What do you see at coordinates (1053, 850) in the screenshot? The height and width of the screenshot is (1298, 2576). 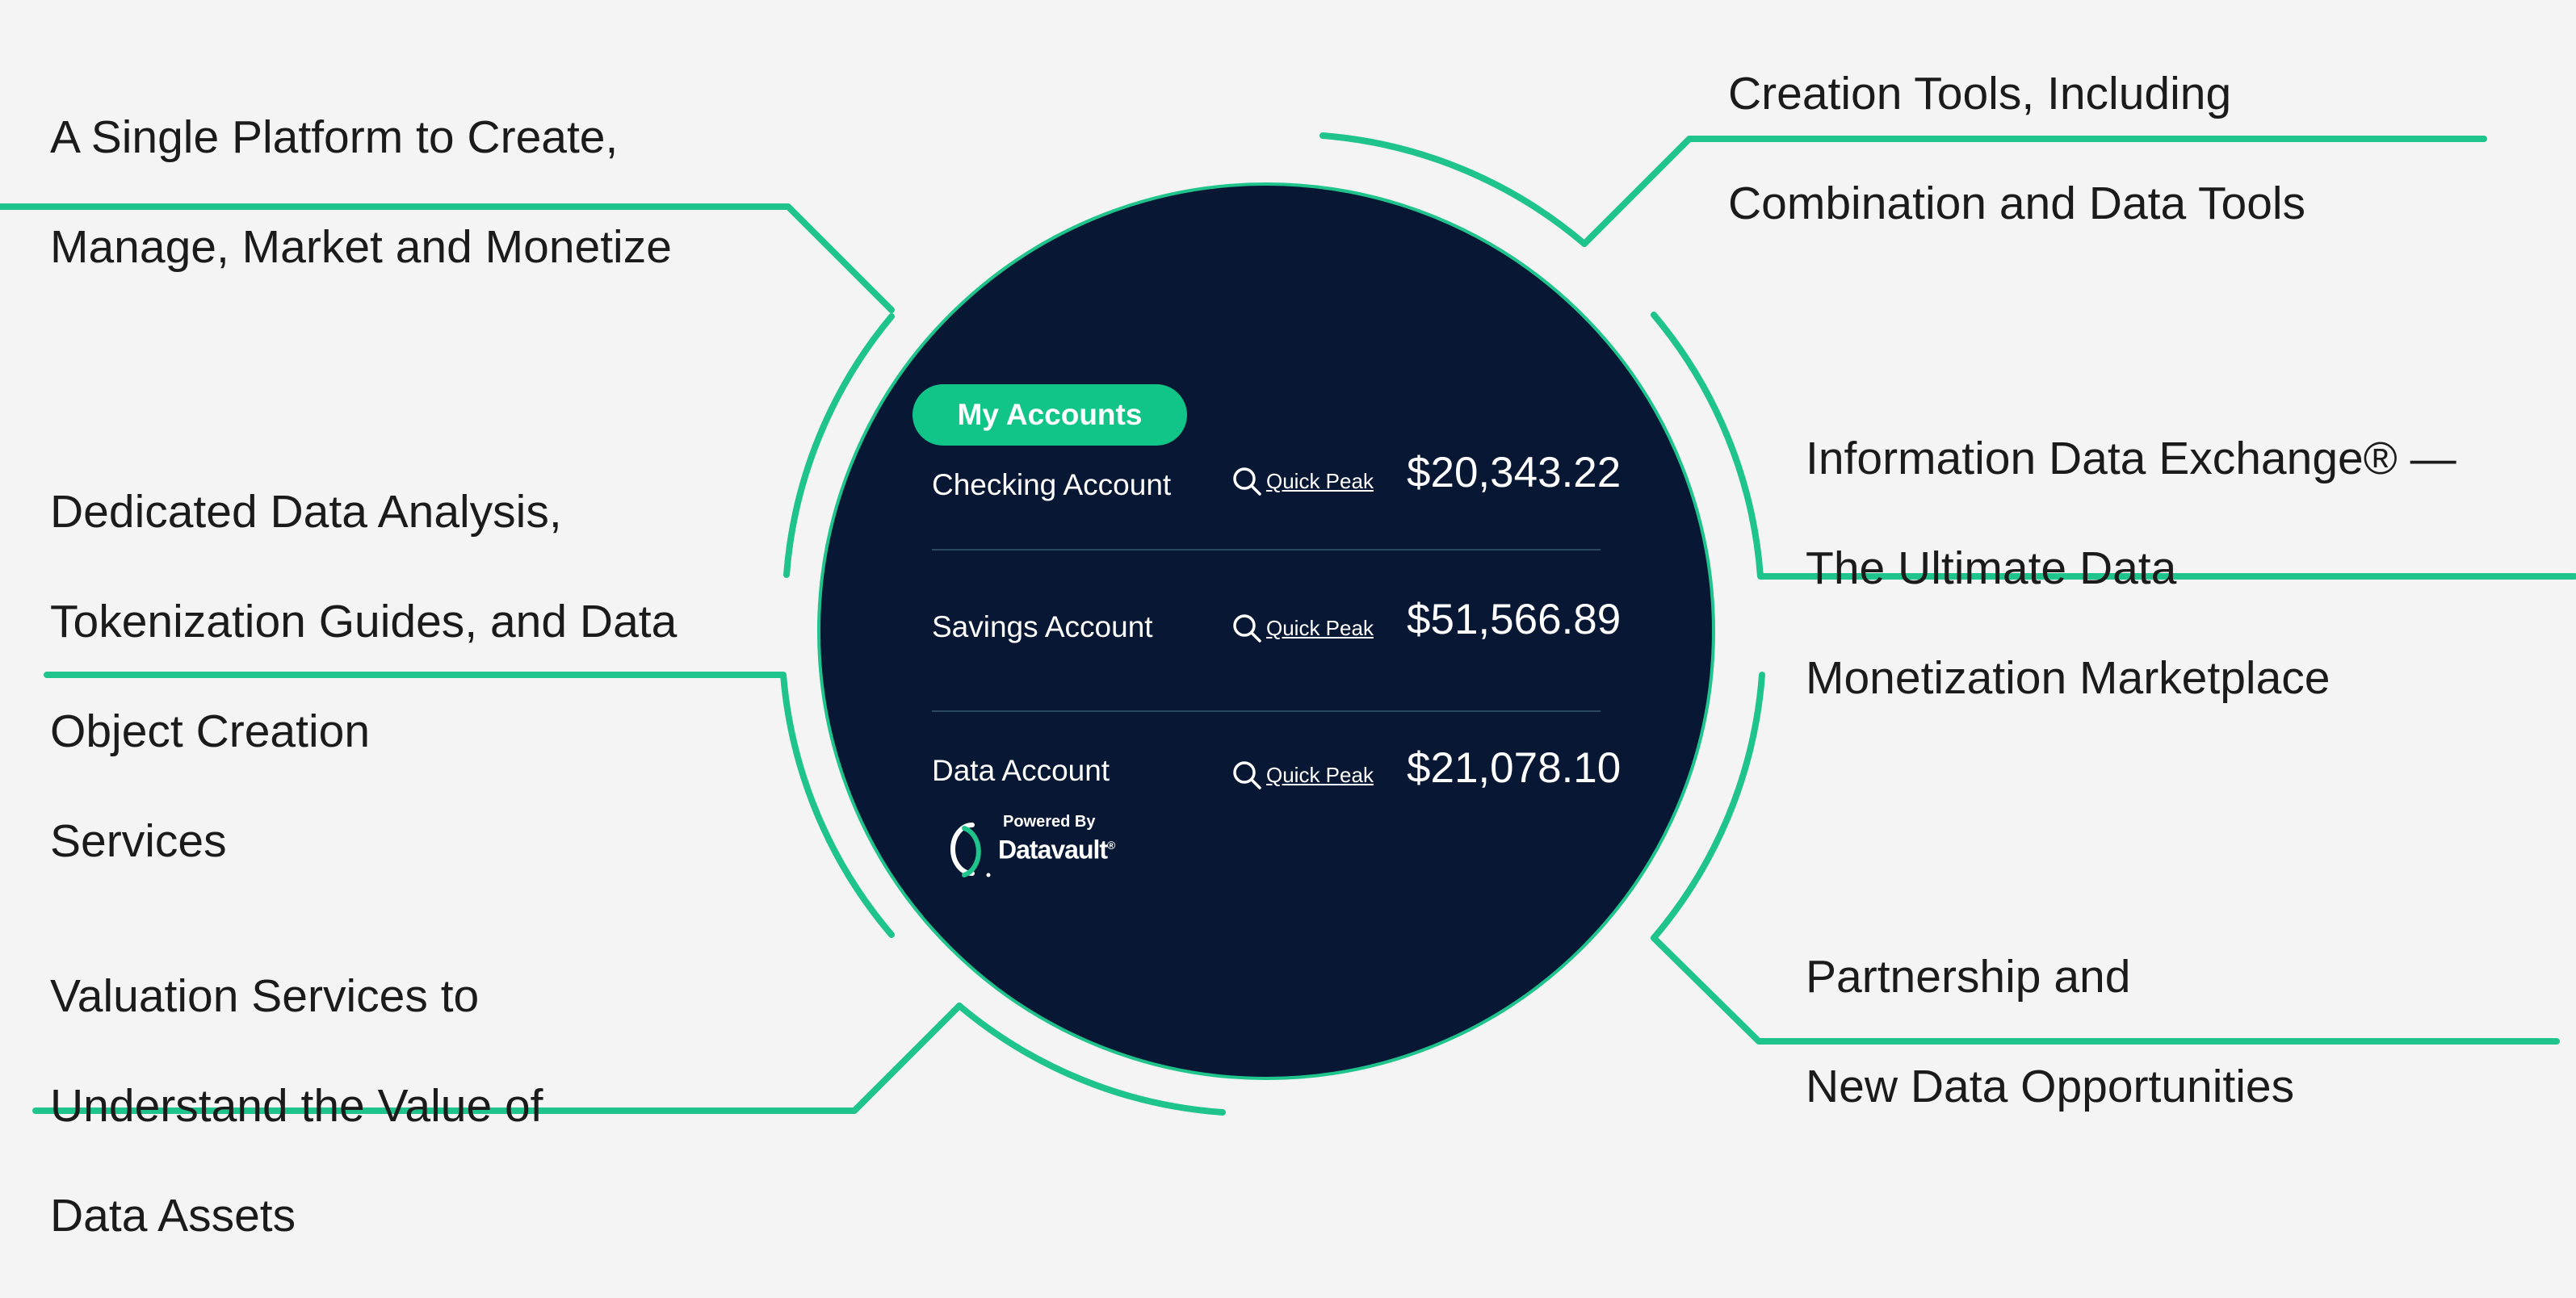 I see `brand-name-text: Datavault` at bounding box center [1053, 850].